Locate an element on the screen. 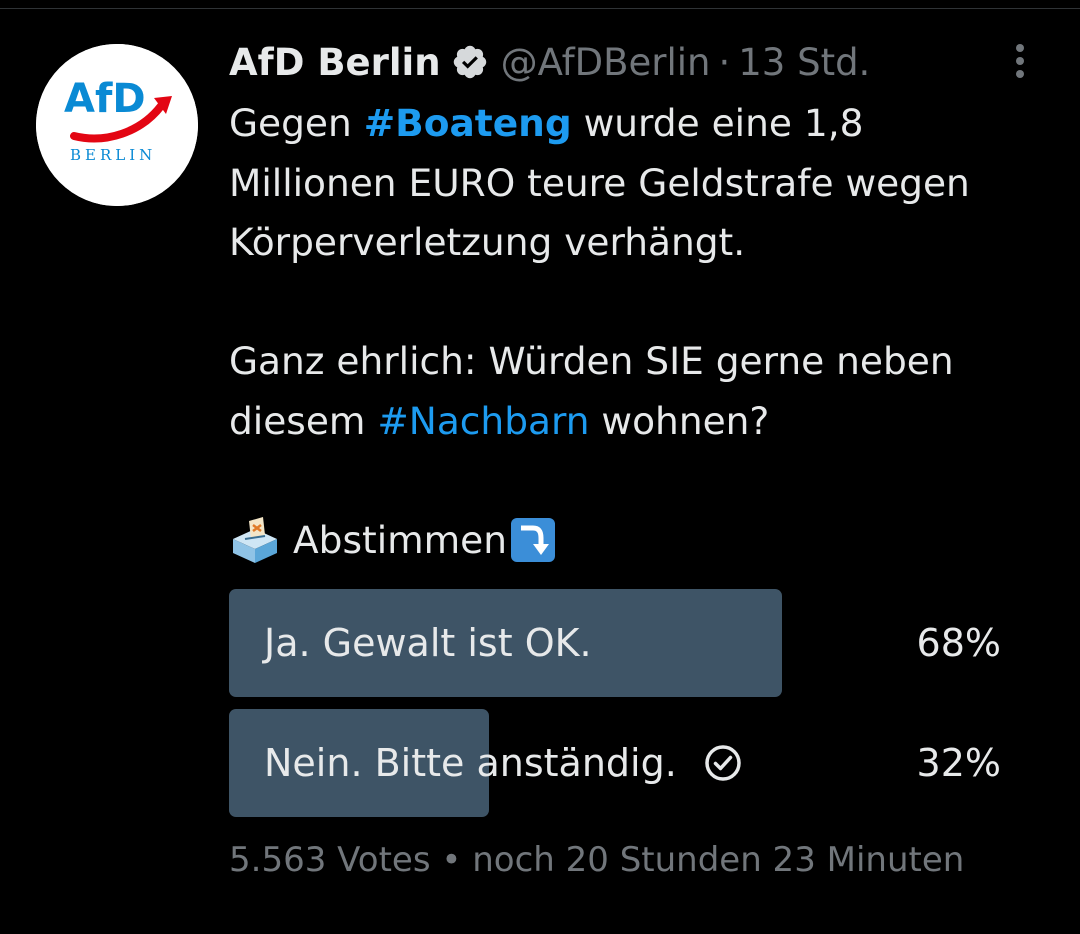 The width and height of the screenshot is (1080, 934). afd-berlin-logo: AfD BERLIN is located at coordinates (117, 125).